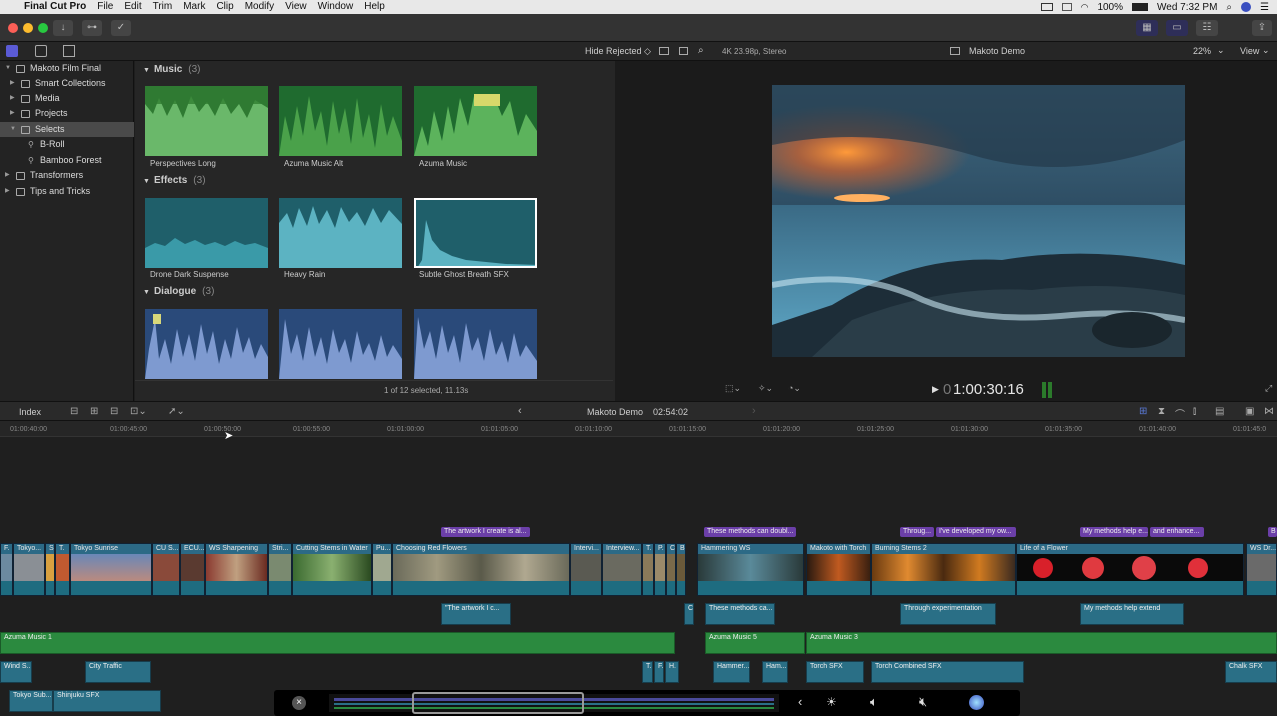  What do you see at coordinates (1194, 411) in the screenshot?
I see `snapping-icon: ⫾` at bounding box center [1194, 411].